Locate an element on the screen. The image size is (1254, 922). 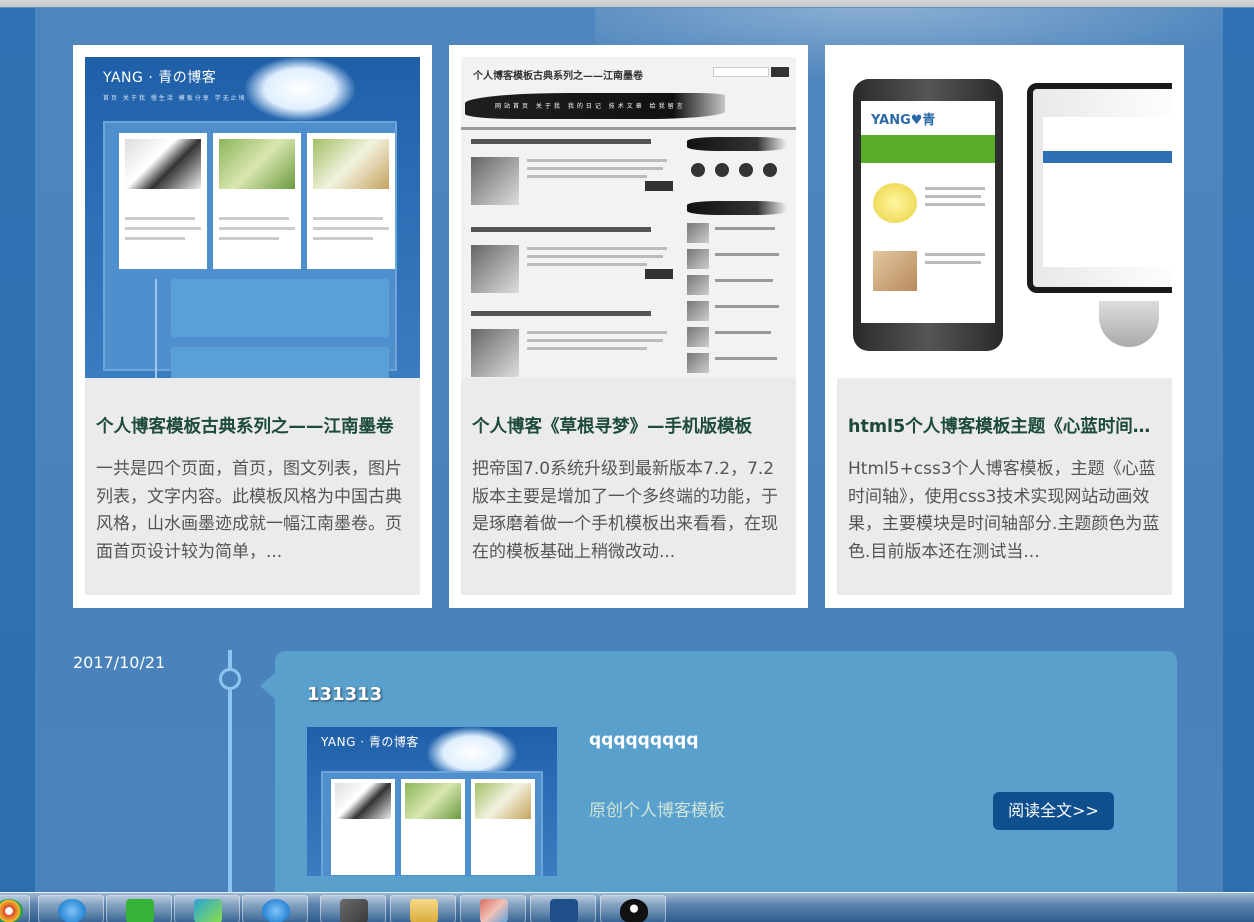
qq-icon is located at coordinates (634, 910).